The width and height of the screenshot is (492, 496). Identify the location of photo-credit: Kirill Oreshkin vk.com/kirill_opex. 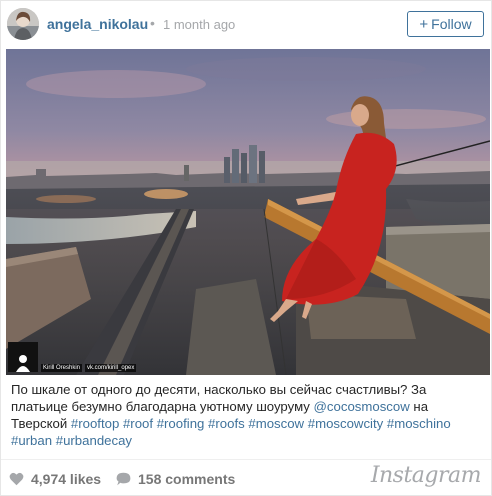
(72, 357).